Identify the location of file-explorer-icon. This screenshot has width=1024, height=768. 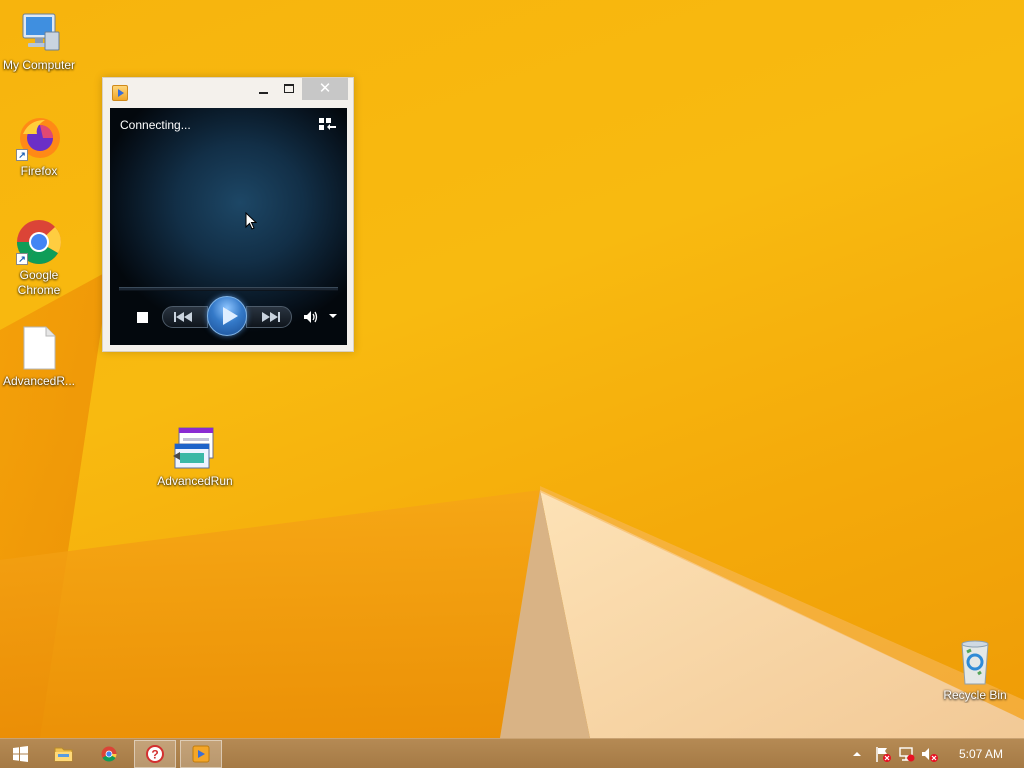
(63, 754).